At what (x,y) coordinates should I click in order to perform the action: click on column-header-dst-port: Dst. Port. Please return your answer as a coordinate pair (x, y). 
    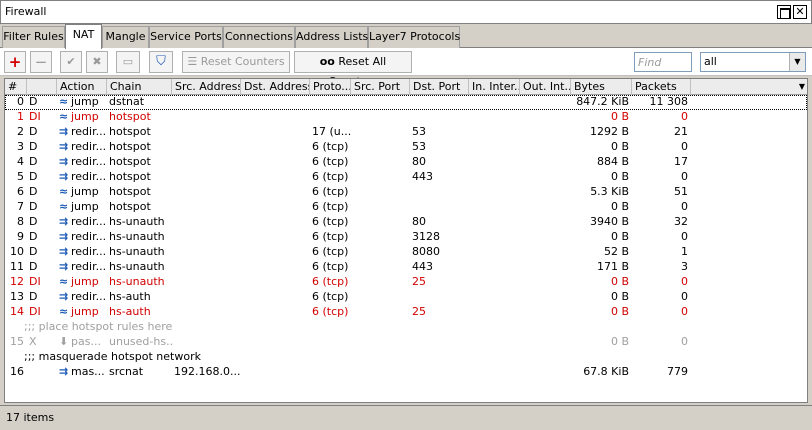
    Looking at the image, I should click on (439, 87).